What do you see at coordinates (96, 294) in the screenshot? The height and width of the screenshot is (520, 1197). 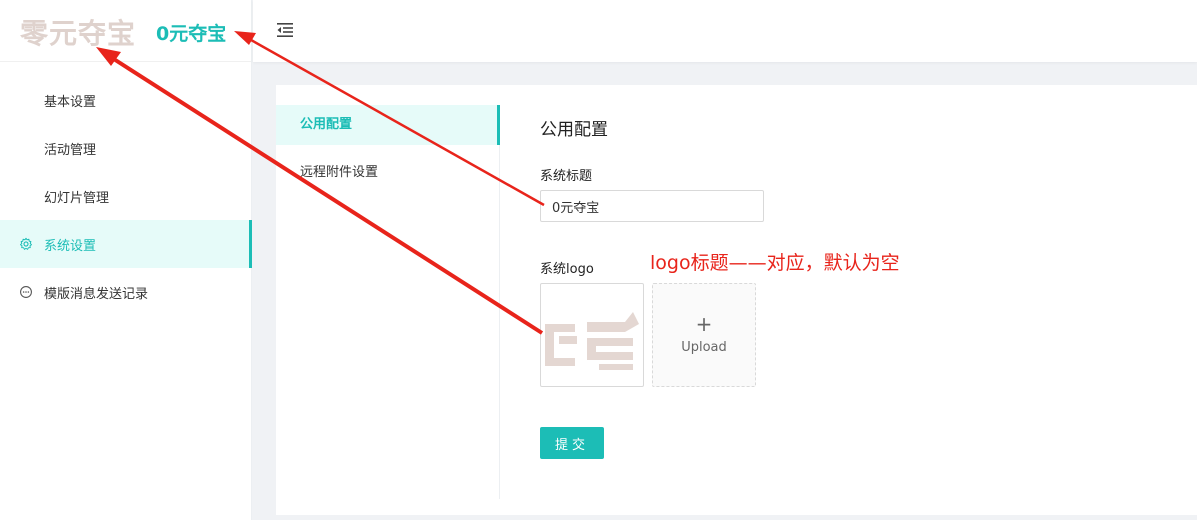 I see `sidebar-item-label: 模版消息发送记录` at bounding box center [96, 294].